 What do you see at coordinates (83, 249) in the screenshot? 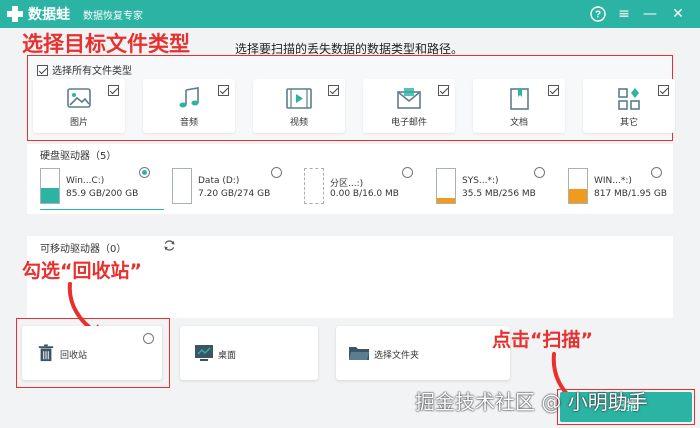
I see `removable-drives-title: 可移动驱动器（0）` at bounding box center [83, 249].